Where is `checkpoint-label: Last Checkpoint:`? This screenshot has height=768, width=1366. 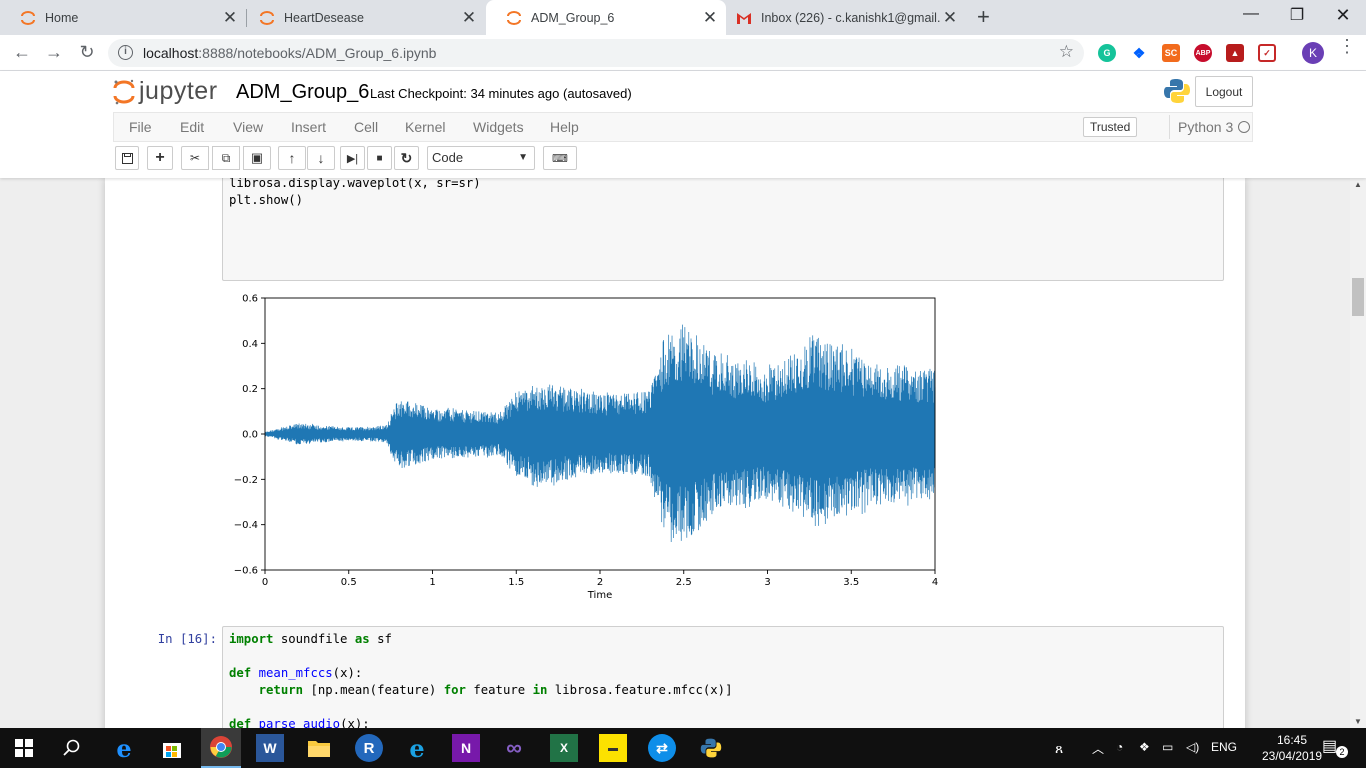
checkpoint-label: Last Checkpoint: is located at coordinates (418, 93).